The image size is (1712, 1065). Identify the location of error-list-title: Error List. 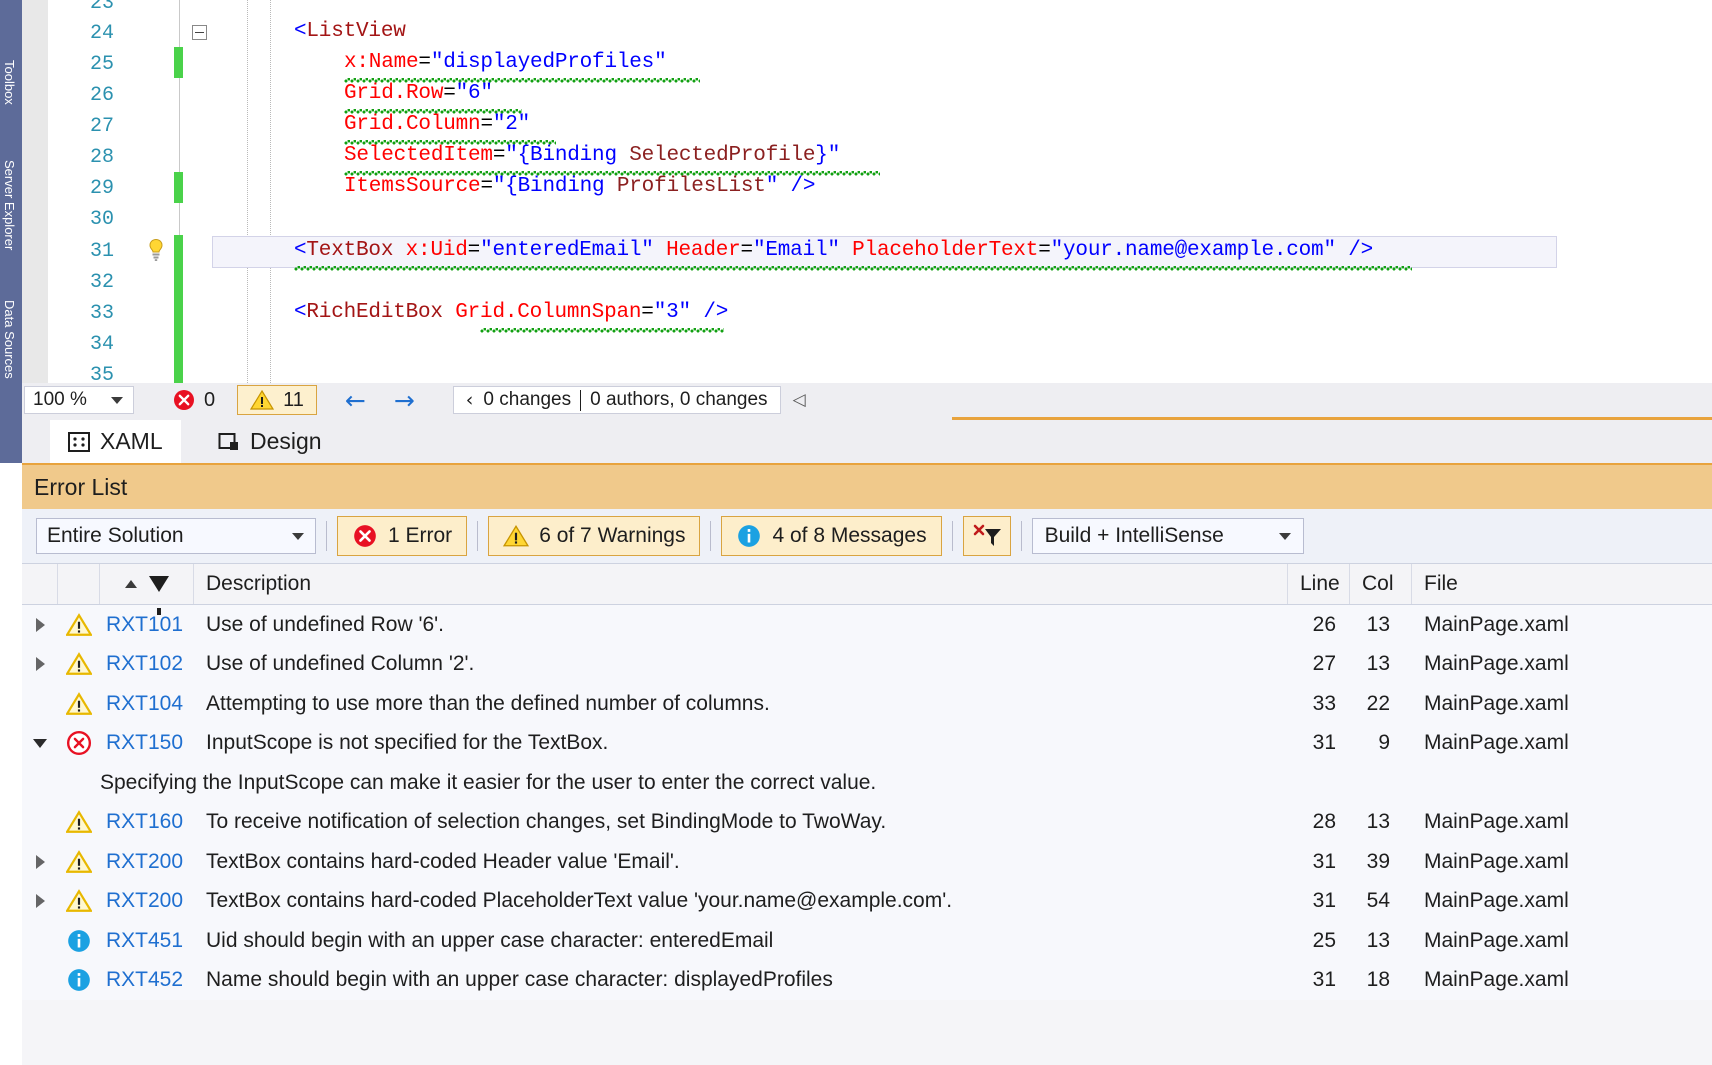
(81, 486).